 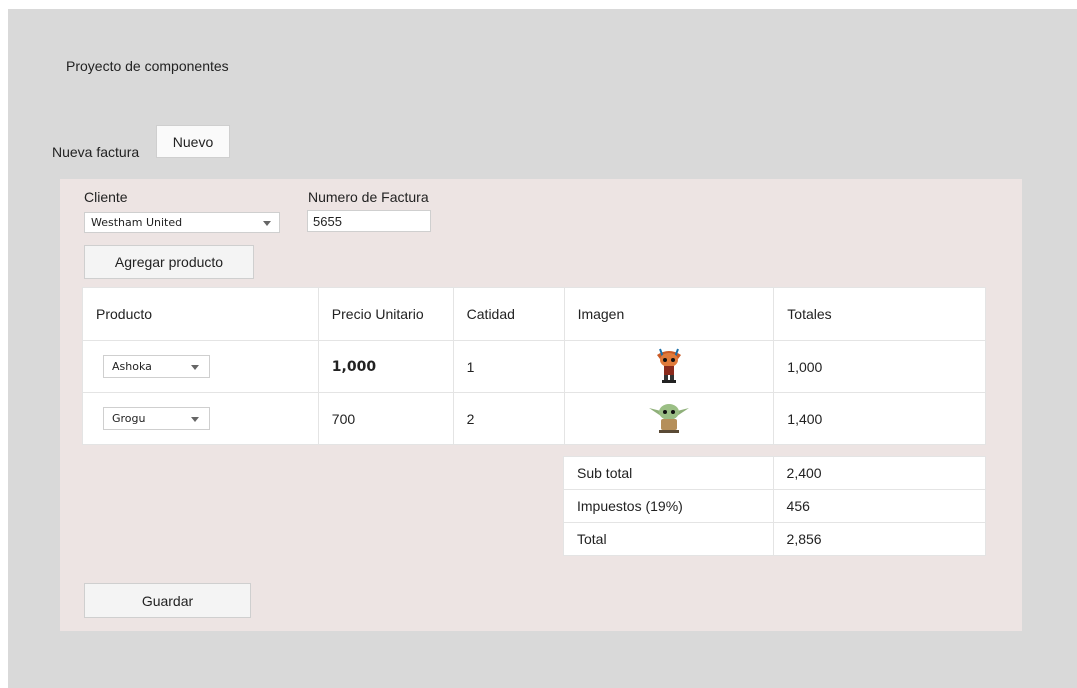 I want to click on total-label: Total, so click(x=668, y=539).